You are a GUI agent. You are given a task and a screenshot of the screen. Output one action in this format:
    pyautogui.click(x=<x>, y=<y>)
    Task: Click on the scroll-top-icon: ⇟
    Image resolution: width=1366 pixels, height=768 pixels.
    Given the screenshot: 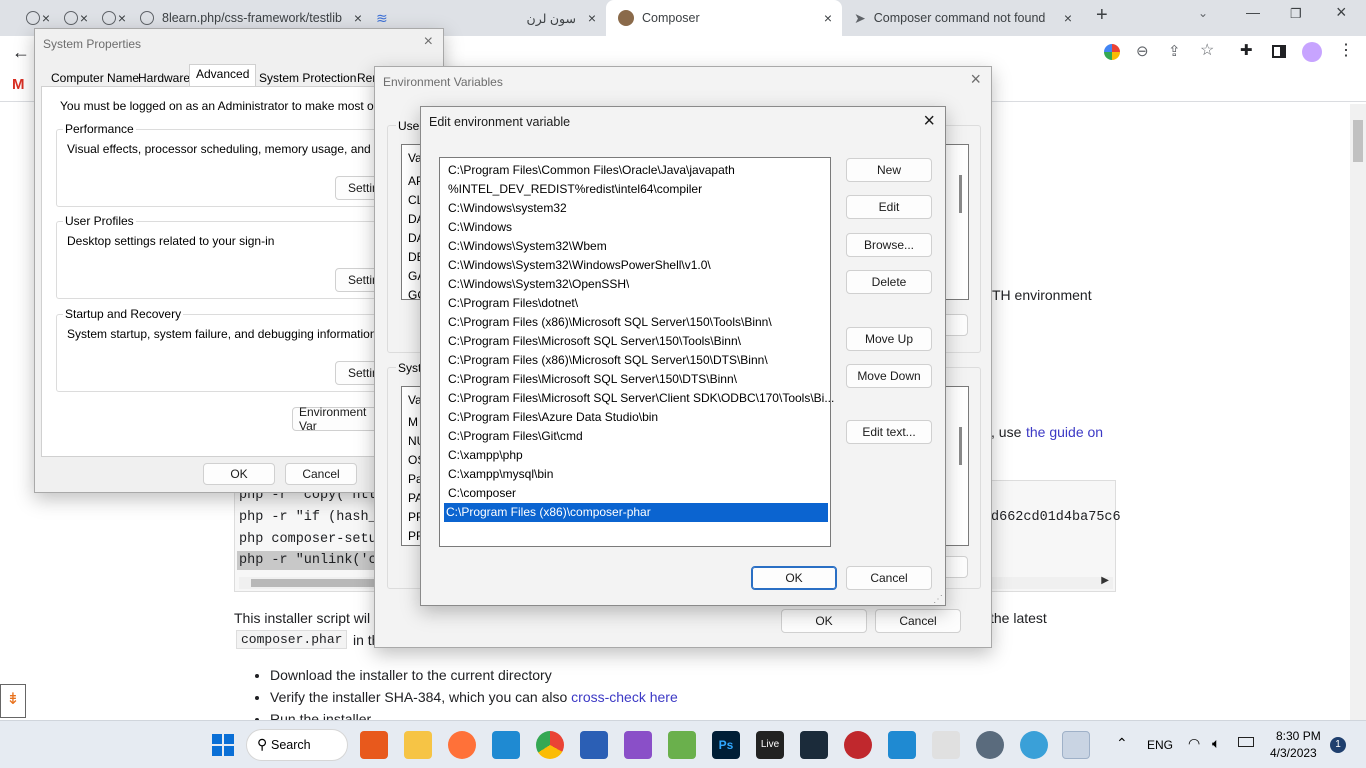 What is the action you would take?
    pyautogui.click(x=13, y=701)
    